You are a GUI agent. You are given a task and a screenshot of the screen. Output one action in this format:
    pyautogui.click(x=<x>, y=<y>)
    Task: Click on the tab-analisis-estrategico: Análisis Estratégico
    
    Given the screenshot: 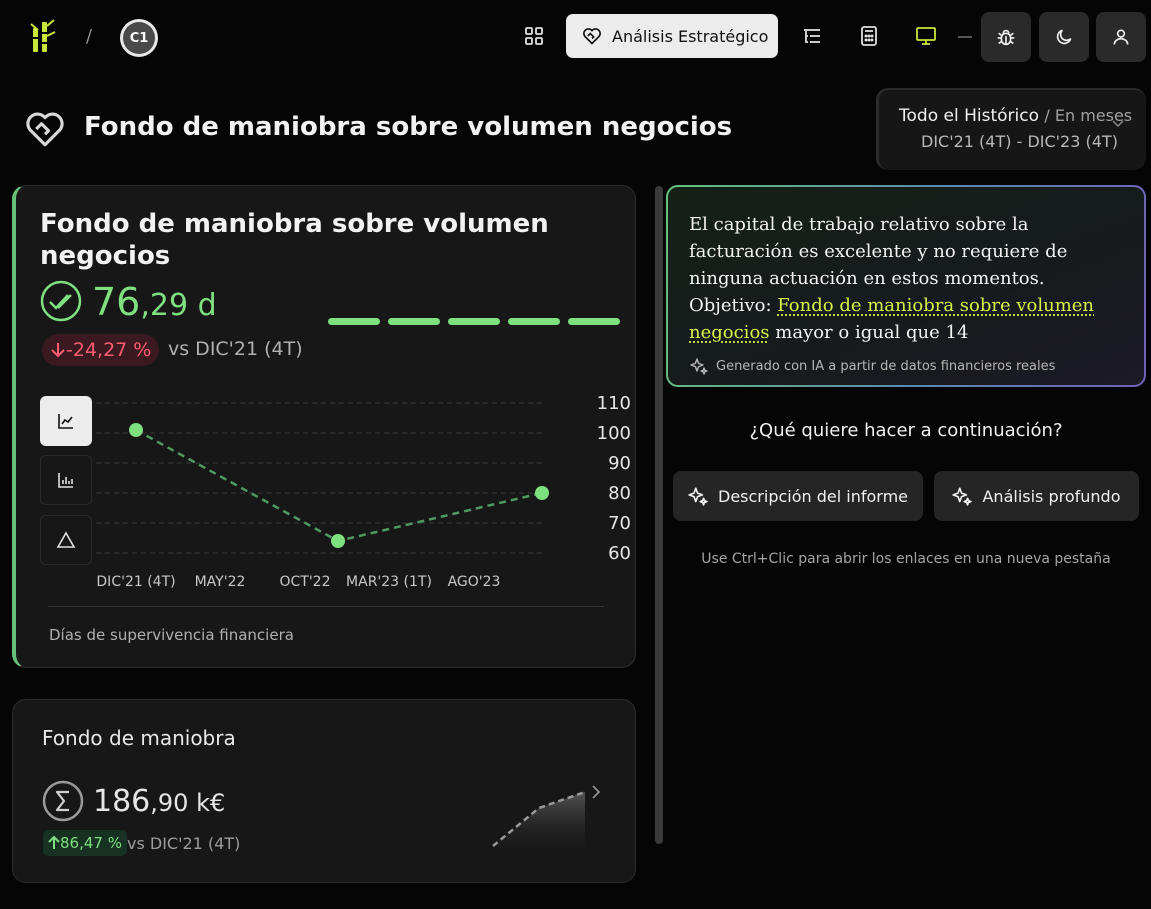 What is the action you would take?
    pyautogui.click(x=672, y=36)
    